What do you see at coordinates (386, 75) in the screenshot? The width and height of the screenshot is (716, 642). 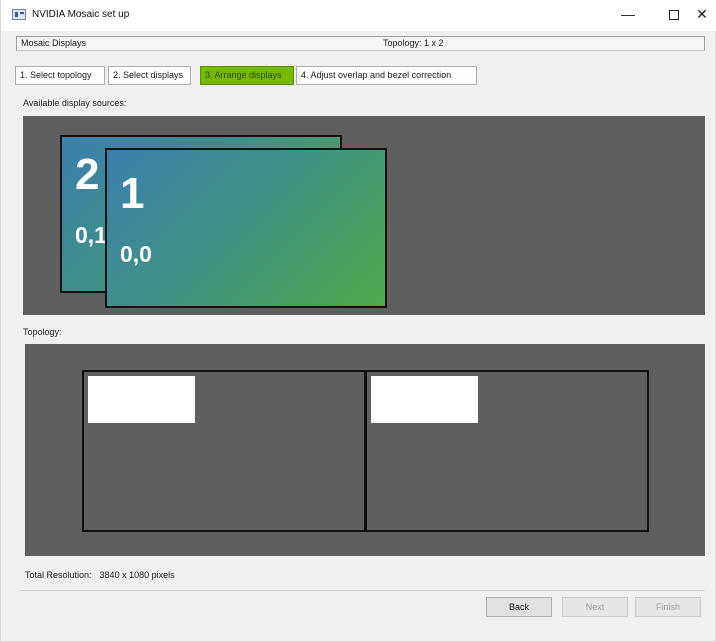 I see `tab-adjust-overlap: 4. Adjust overlap and bezel correction` at bounding box center [386, 75].